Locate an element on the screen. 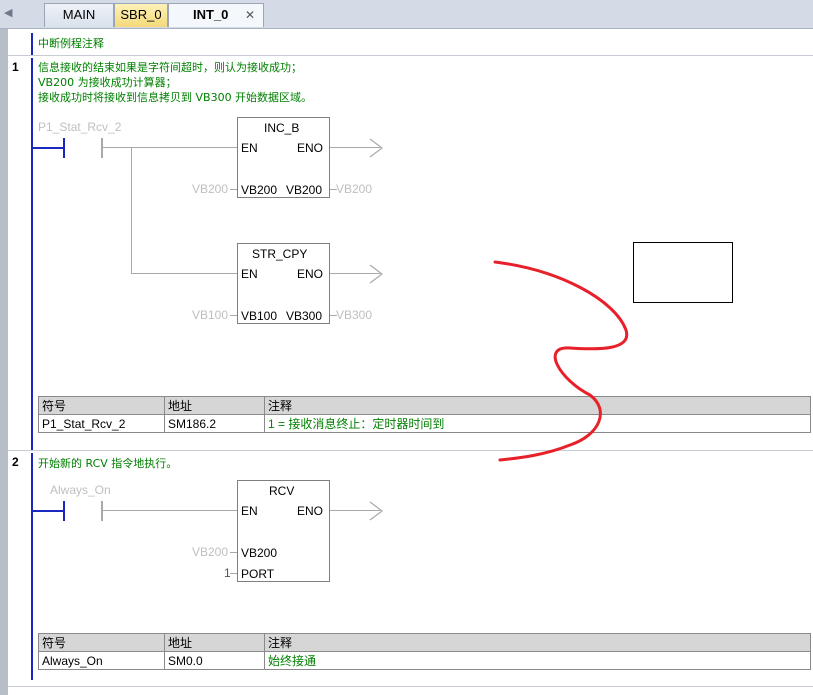 Image resolution: width=813 pixels, height=695 pixels. red-scribble-annotation is located at coordinates (561, 361).